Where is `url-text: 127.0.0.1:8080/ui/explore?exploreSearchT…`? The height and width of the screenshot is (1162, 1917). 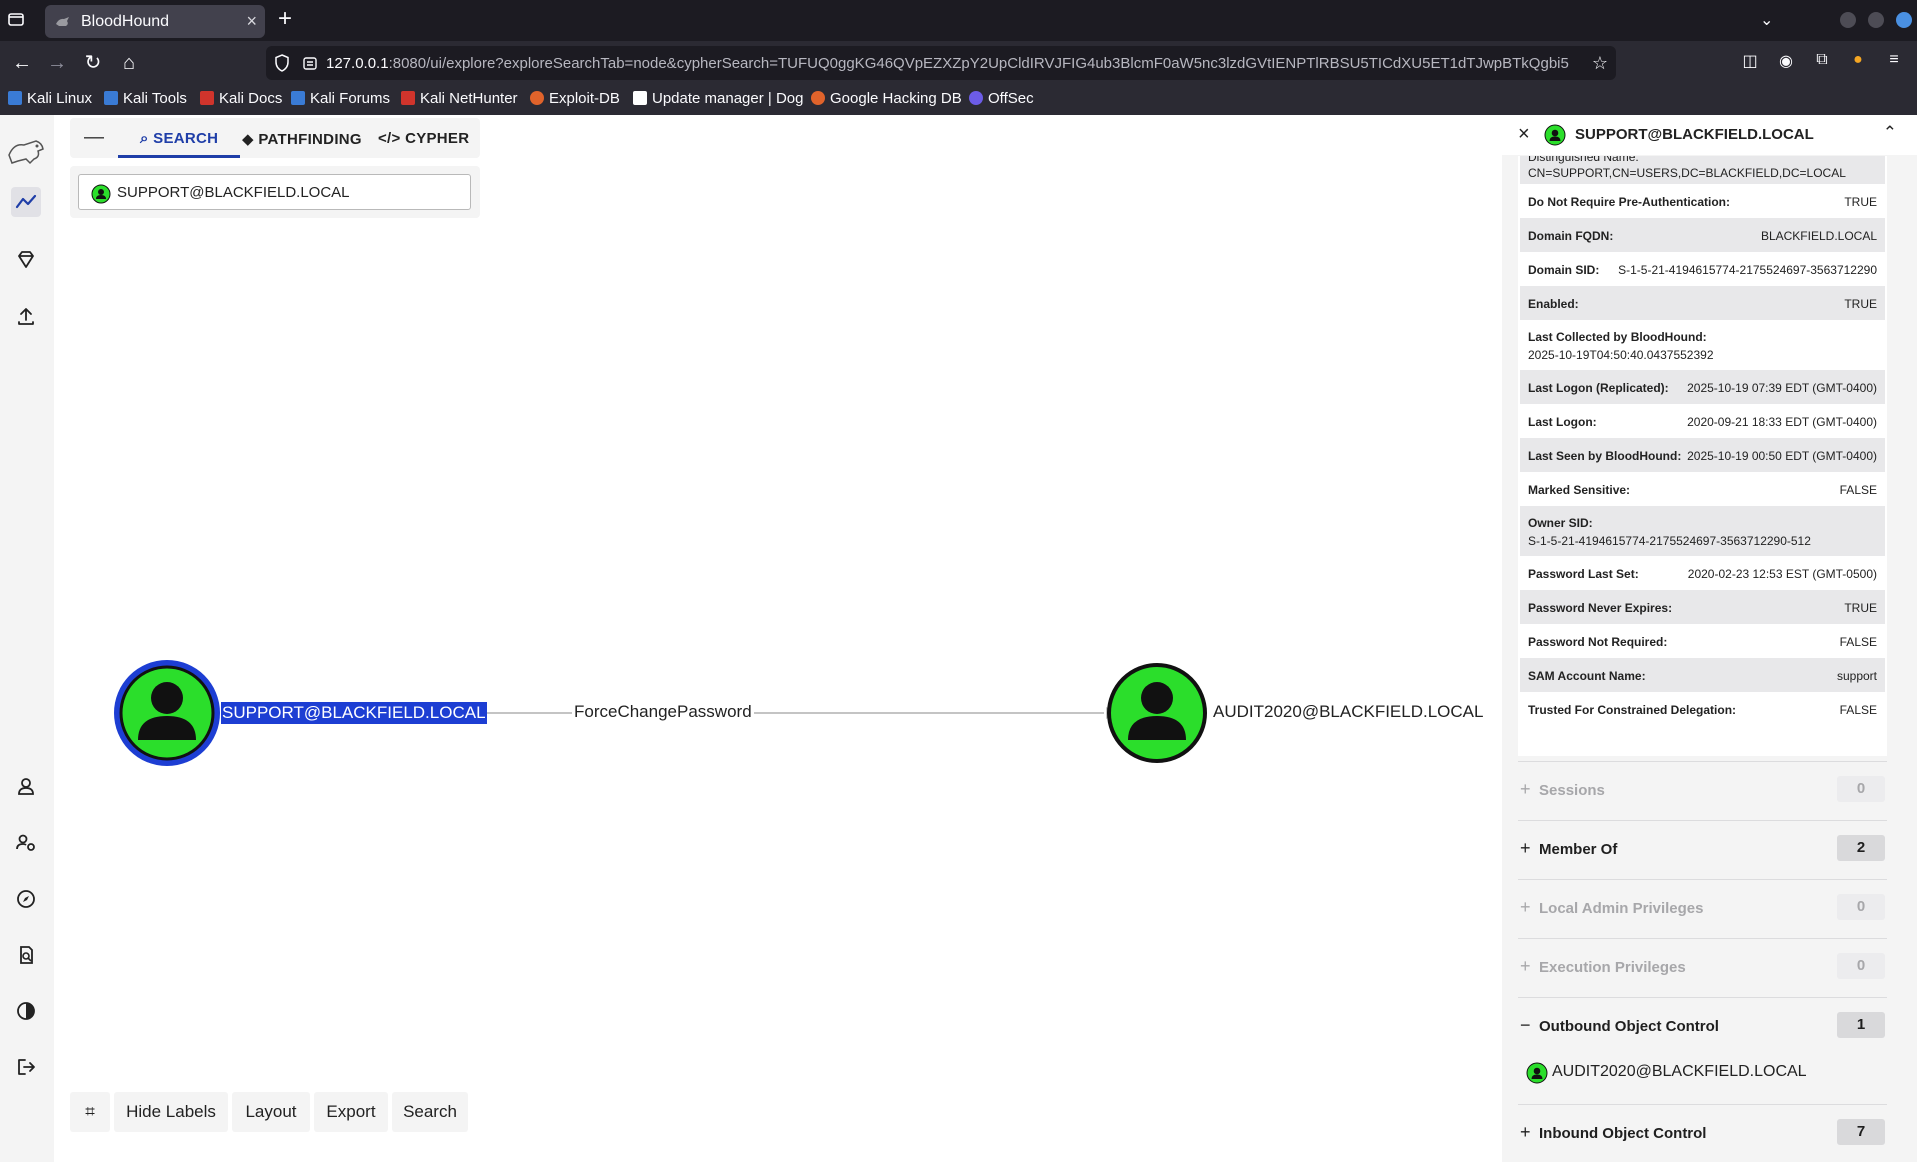 url-text: 127.0.0.1:8080/ui/explore?exploreSearchT… is located at coordinates (951, 63).